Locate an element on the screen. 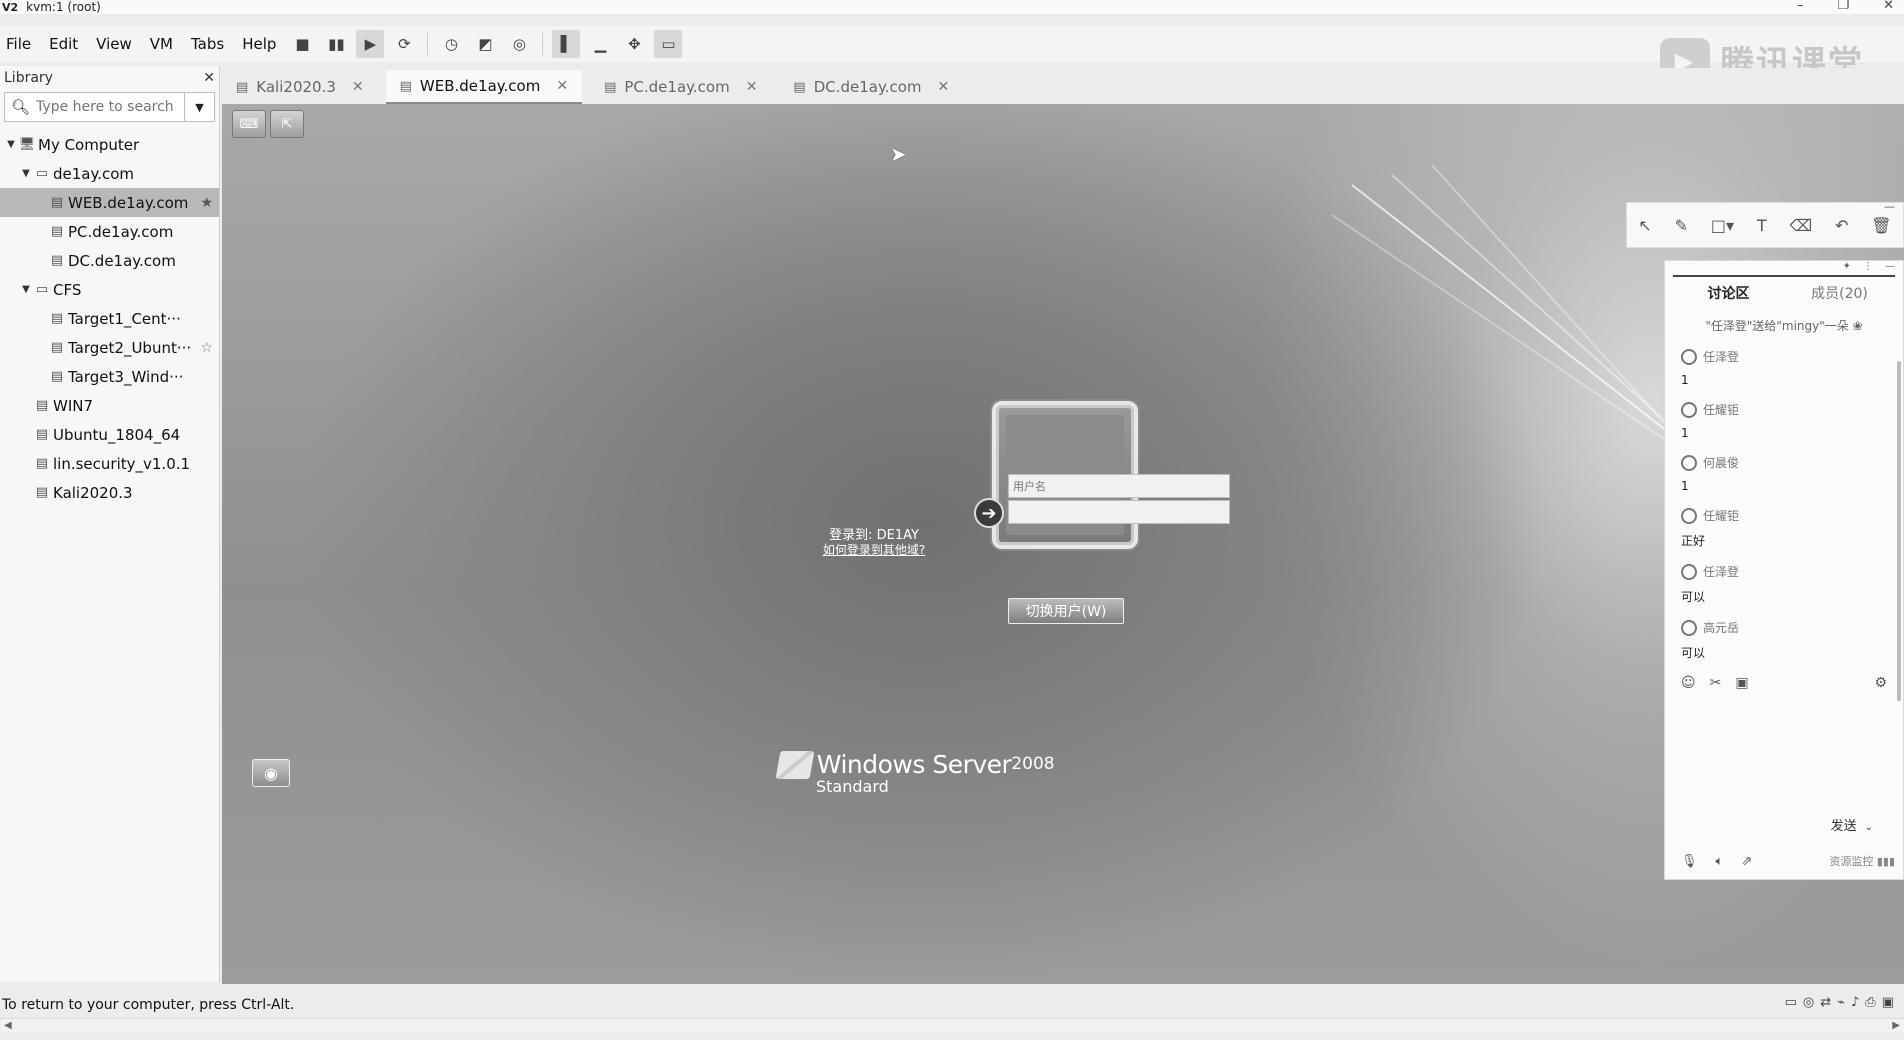 Image resolution: width=1904 pixels, height=1040 pixels. favorite-star-icon: ☆ is located at coordinates (206, 348).